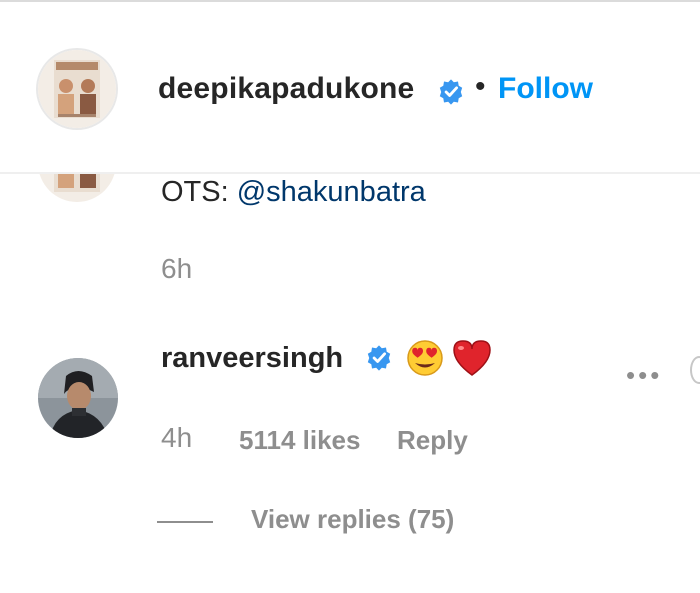 Image resolution: width=700 pixels, height=593 pixels. What do you see at coordinates (185, 522) in the screenshot?
I see `replies-divider-line` at bounding box center [185, 522].